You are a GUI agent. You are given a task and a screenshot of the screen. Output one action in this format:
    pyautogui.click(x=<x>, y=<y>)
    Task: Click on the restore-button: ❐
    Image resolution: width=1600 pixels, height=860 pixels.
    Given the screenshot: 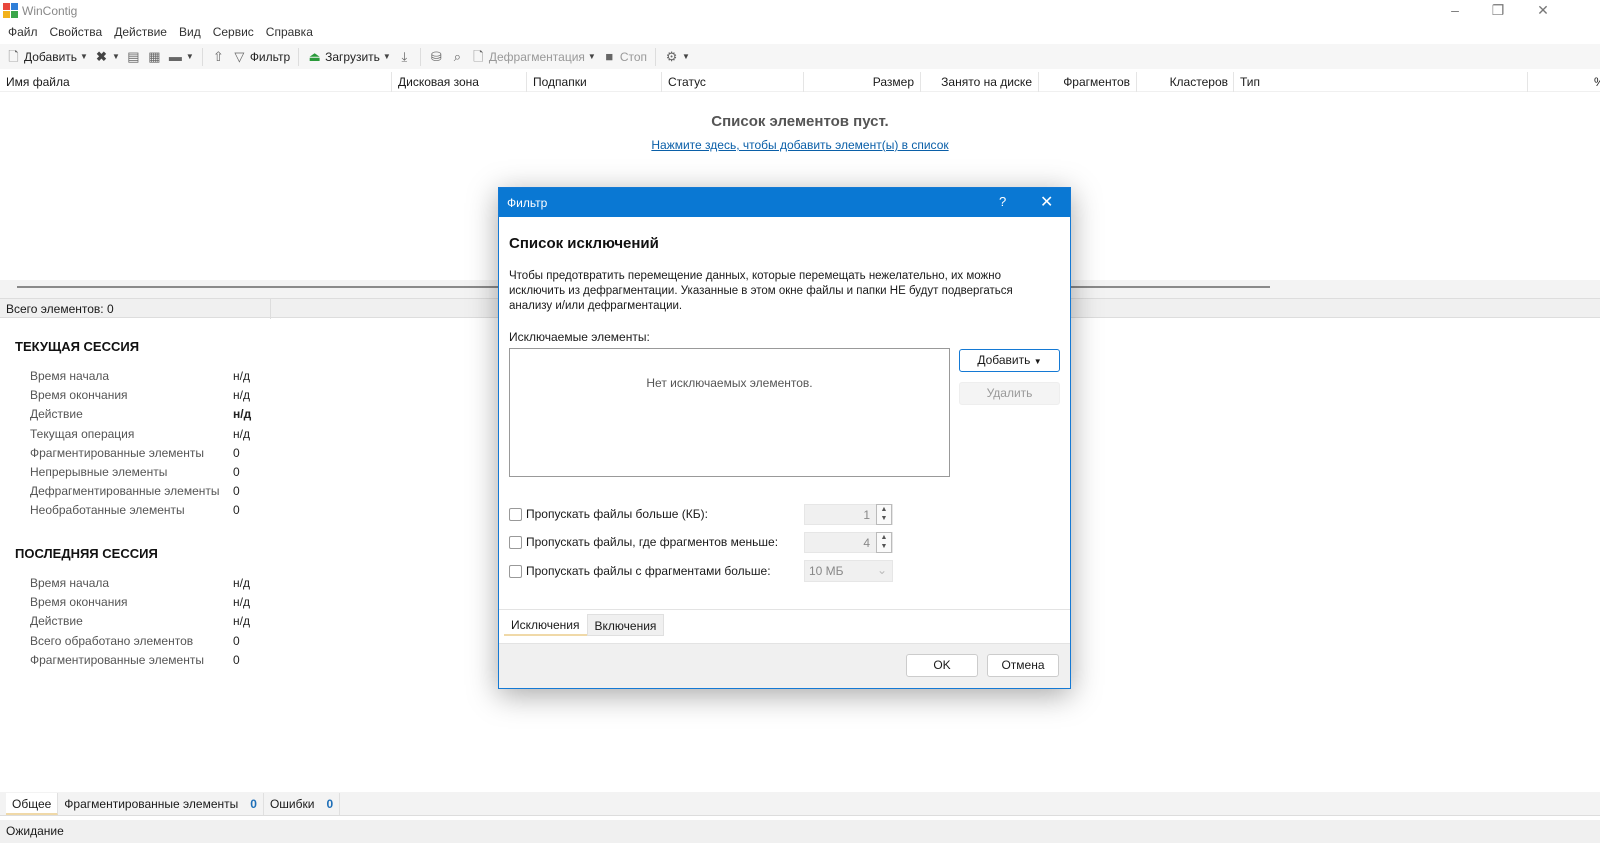 What is the action you would take?
    pyautogui.click(x=1498, y=10)
    